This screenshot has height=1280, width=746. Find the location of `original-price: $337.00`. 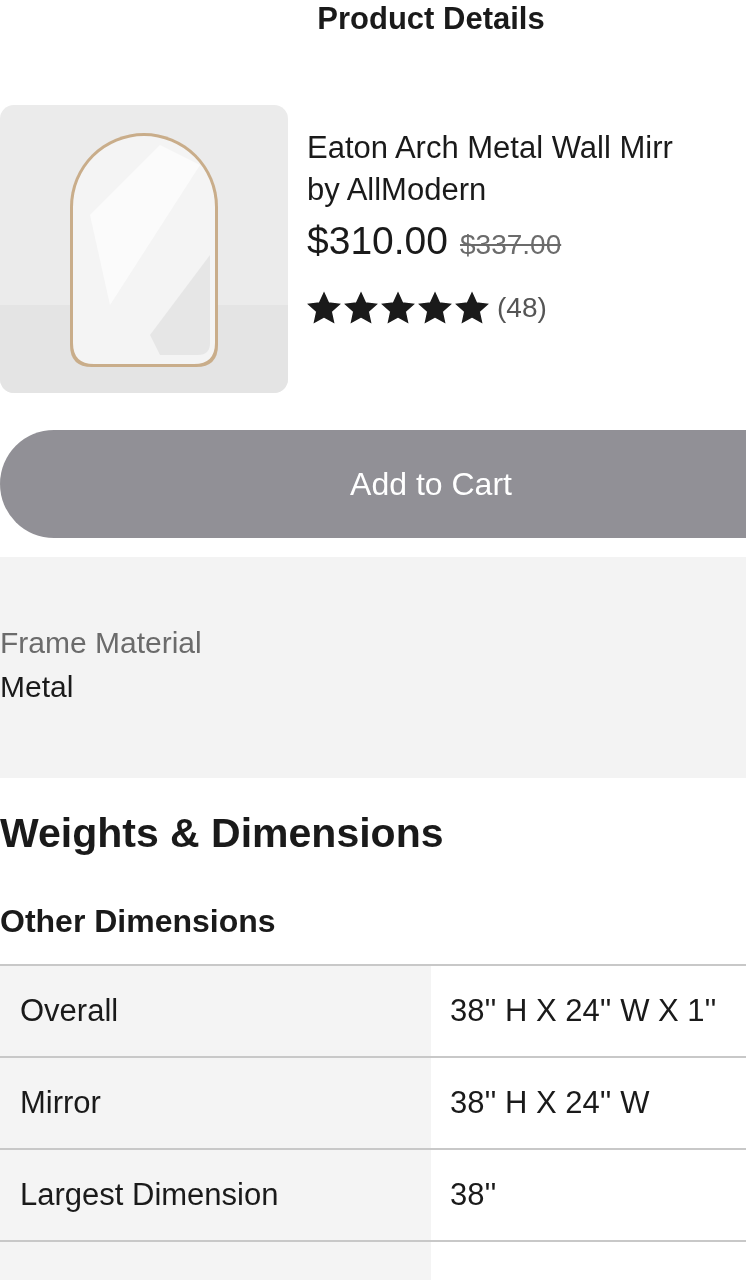

original-price: $337.00 is located at coordinates (511, 245).